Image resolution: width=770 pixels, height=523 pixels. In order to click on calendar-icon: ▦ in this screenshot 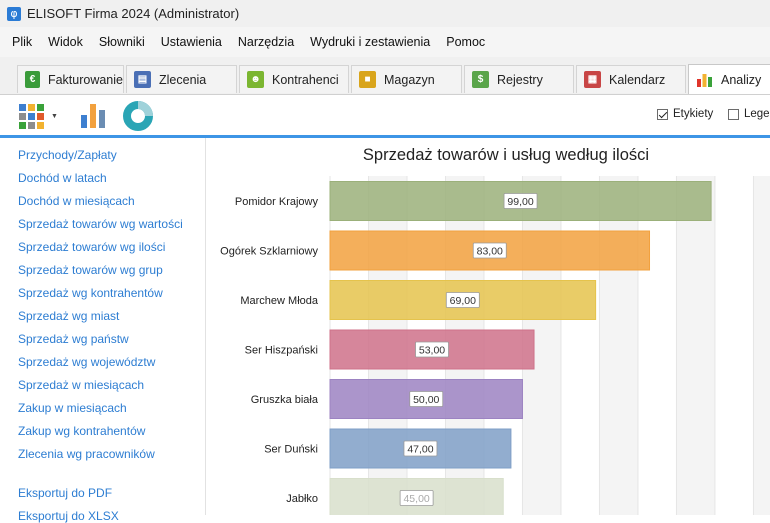, I will do `click(592, 79)`.